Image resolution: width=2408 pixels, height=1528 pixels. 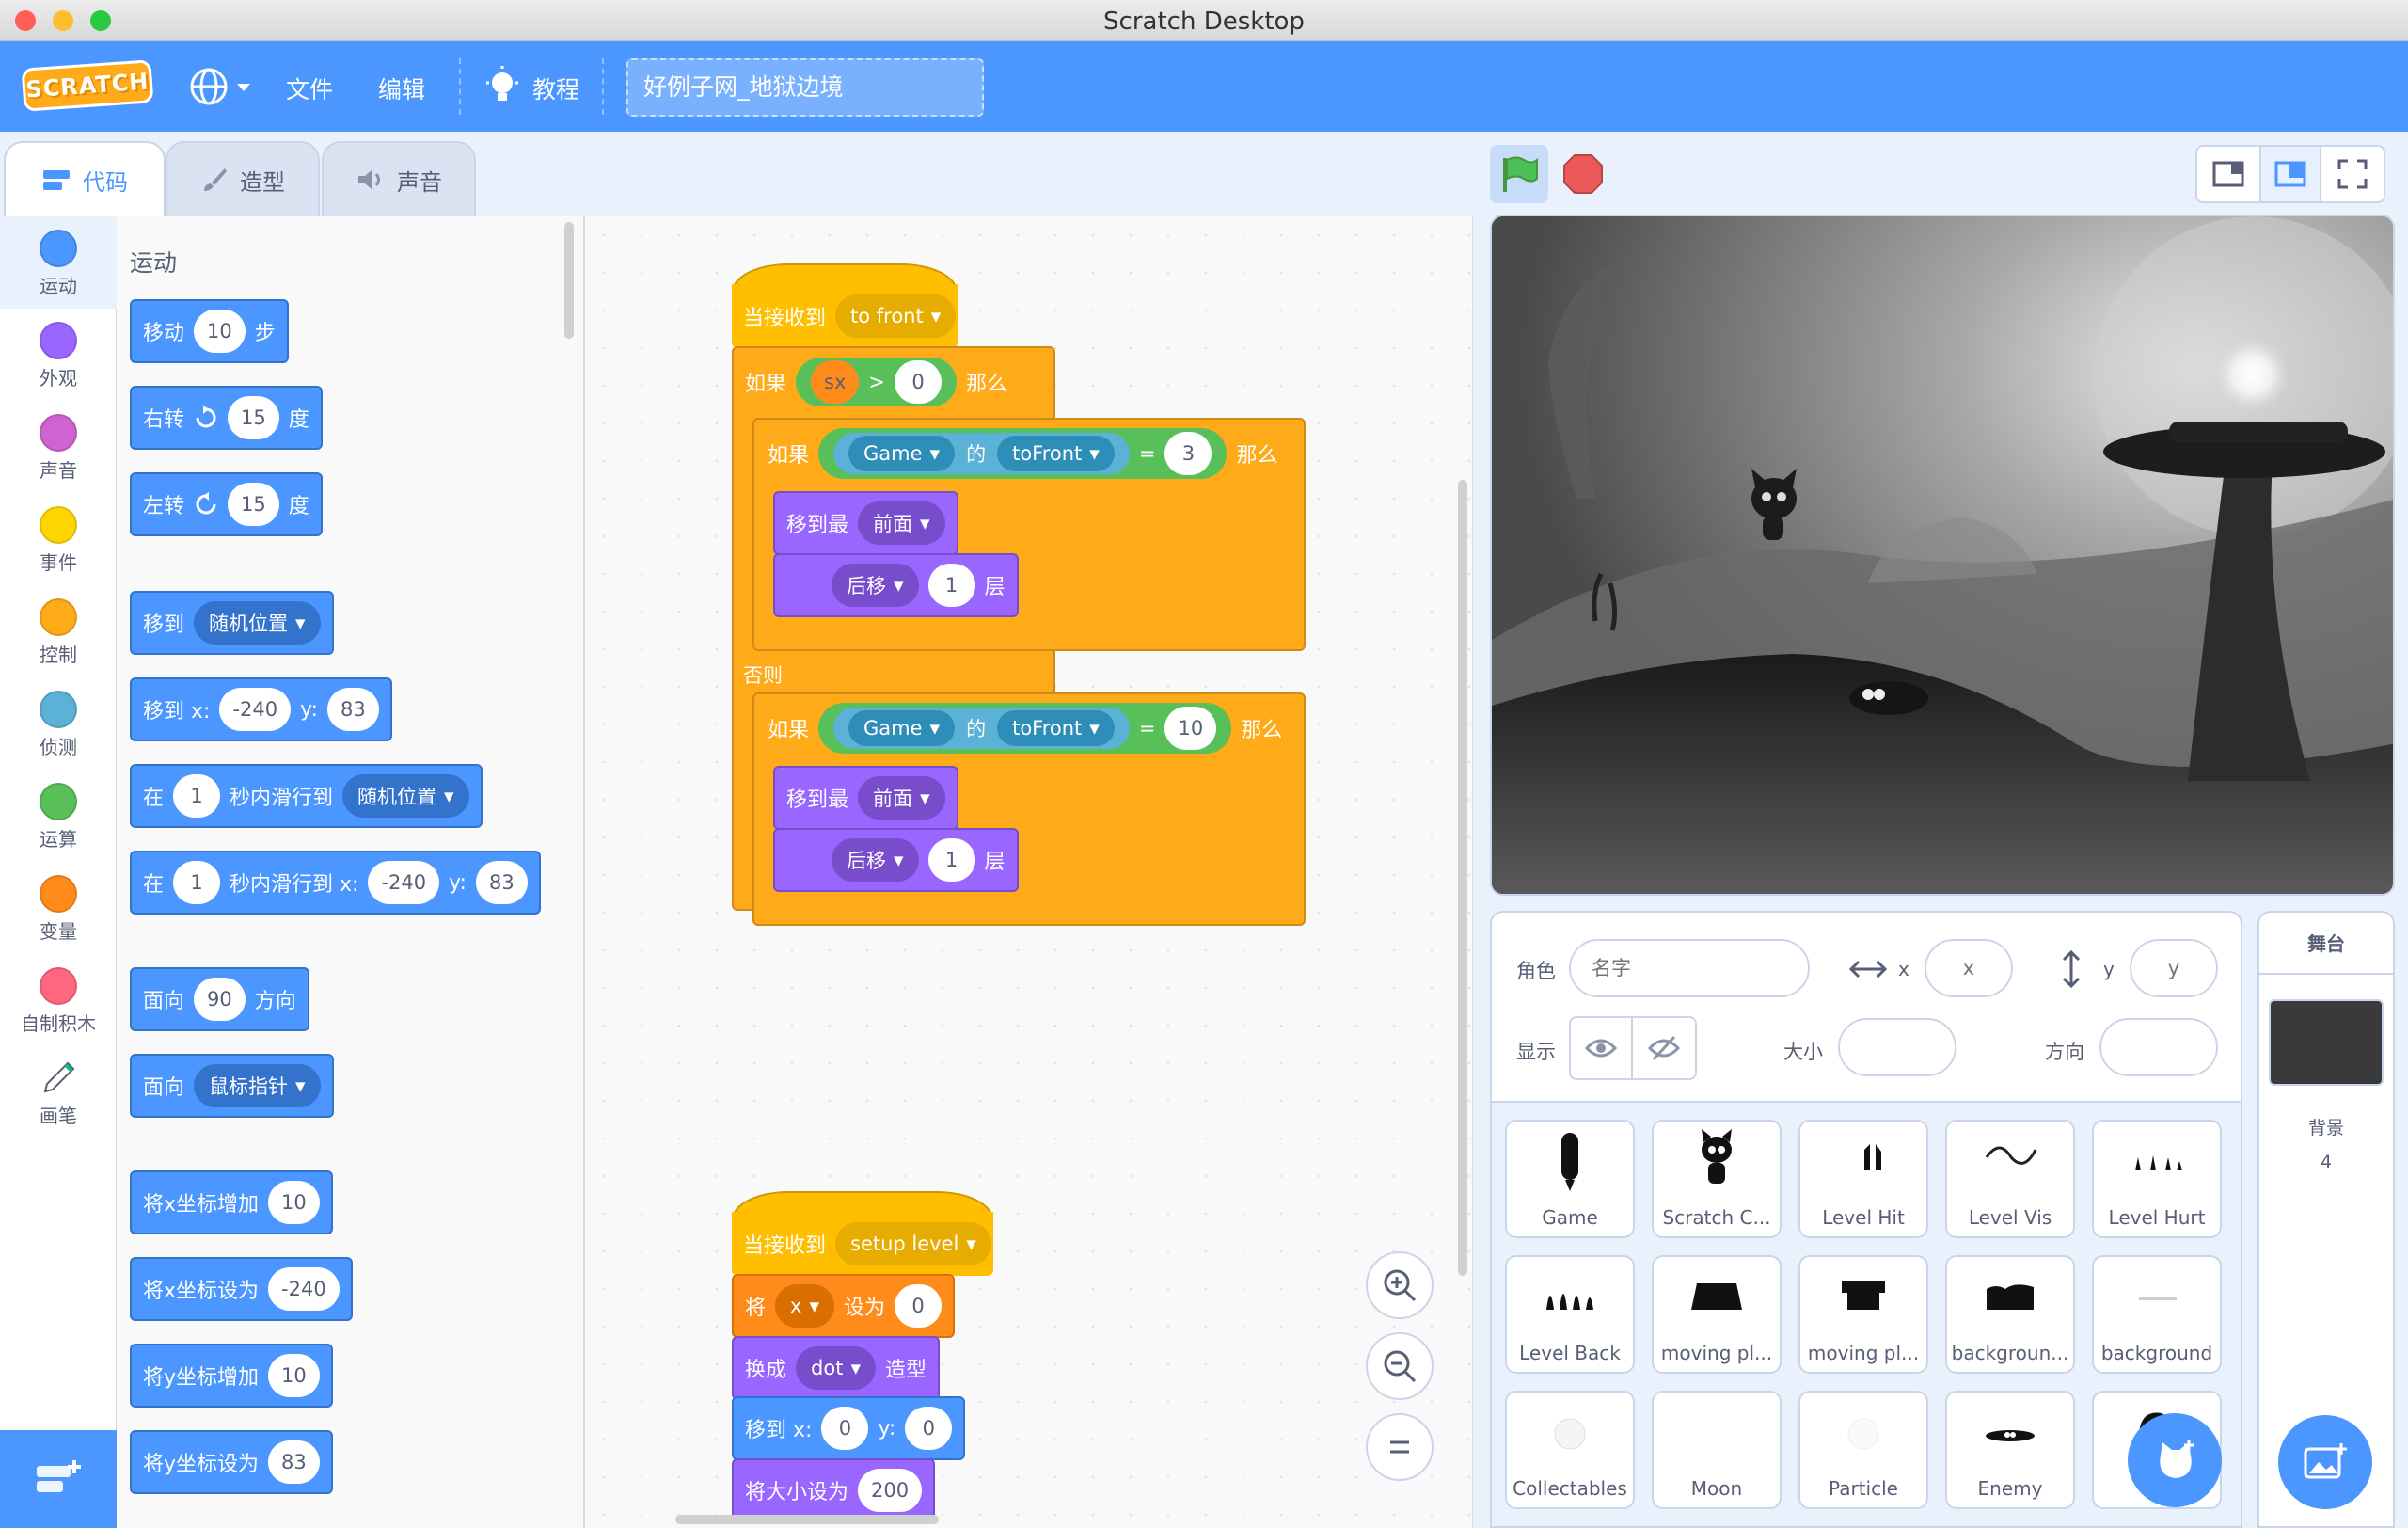 I want to click on sprite-tile: Enemy, so click(x=2010, y=1450).